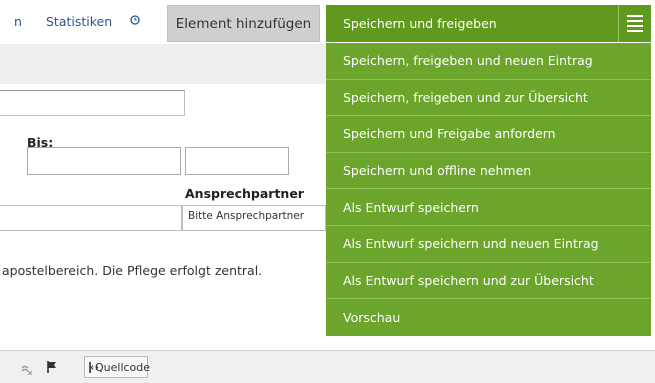  What do you see at coordinates (488, 98) in the screenshot?
I see `menu-item-save-publish-overview: Speichern, freigeben und zur Übersicht` at bounding box center [488, 98].